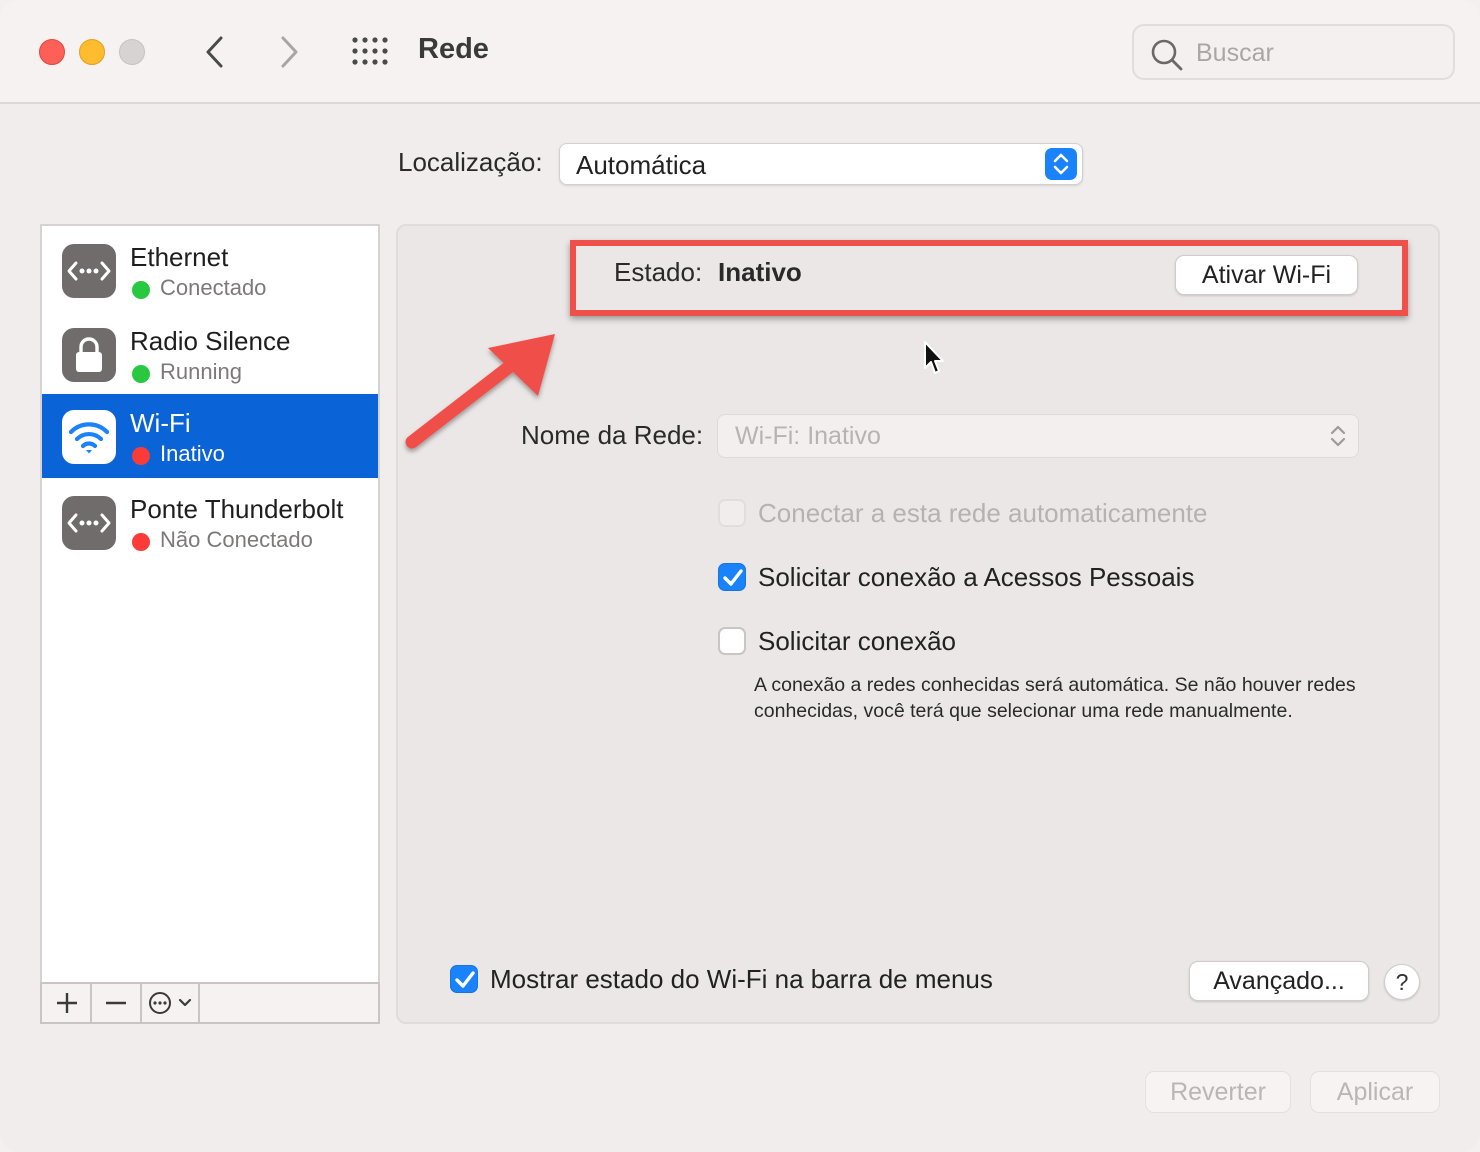 The height and width of the screenshot is (1152, 1480). Describe the element at coordinates (612, 435) in the screenshot. I see `network-name-label: Nome da Rede:` at that location.